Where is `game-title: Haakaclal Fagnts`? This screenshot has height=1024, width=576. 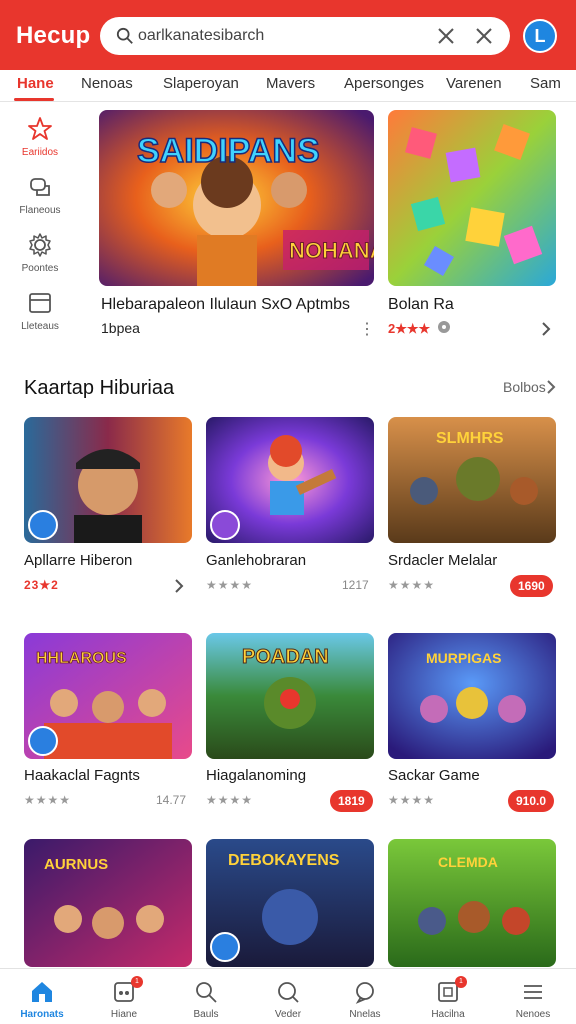
game-title: Haakaclal Fagnts is located at coordinates (82, 775).